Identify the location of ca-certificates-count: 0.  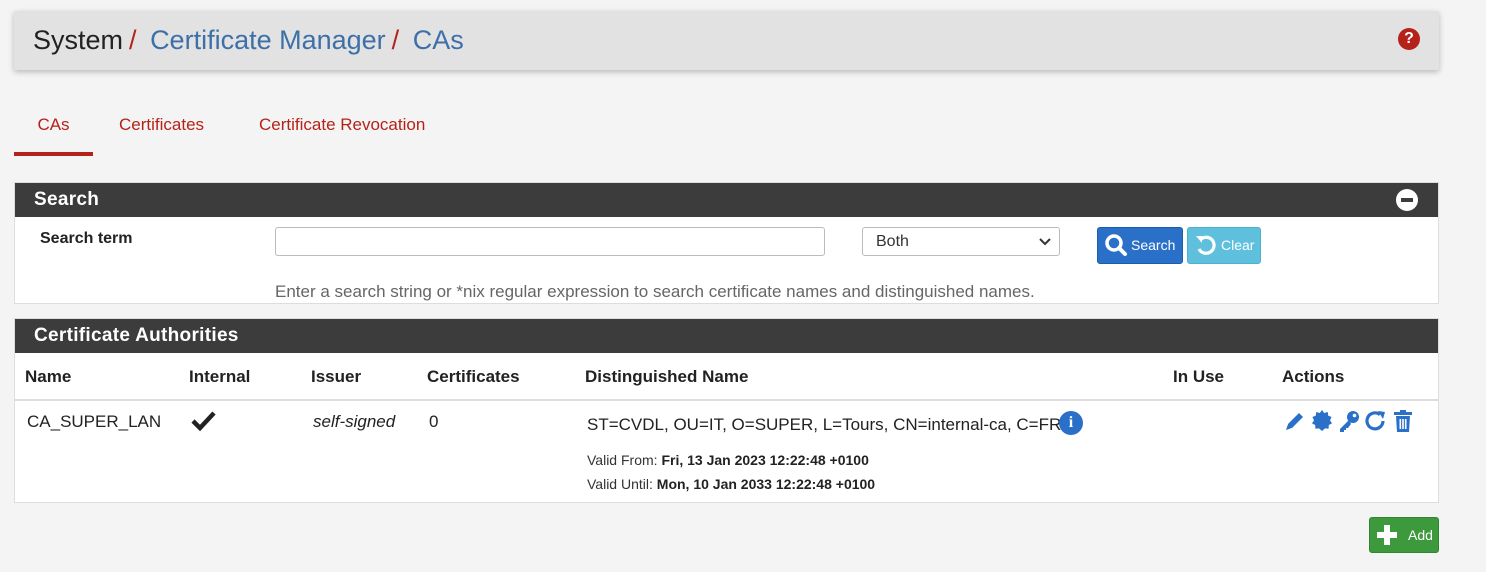
(434, 421).